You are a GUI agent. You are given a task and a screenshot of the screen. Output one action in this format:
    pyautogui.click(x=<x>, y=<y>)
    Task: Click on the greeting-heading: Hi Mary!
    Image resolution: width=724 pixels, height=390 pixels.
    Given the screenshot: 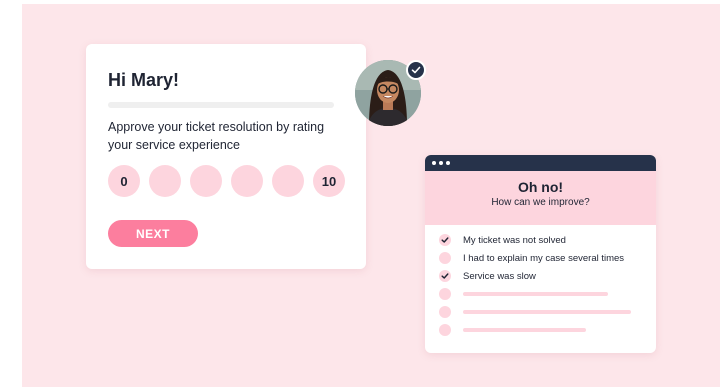 What is the action you would take?
    pyautogui.click(x=144, y=80)
    